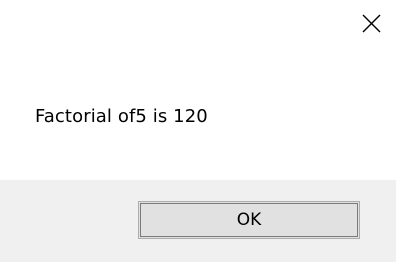  What do you see at coordinates (249, 220) in the screenshot?
I see `ok-button: OK` at bounding box center [249, 220].